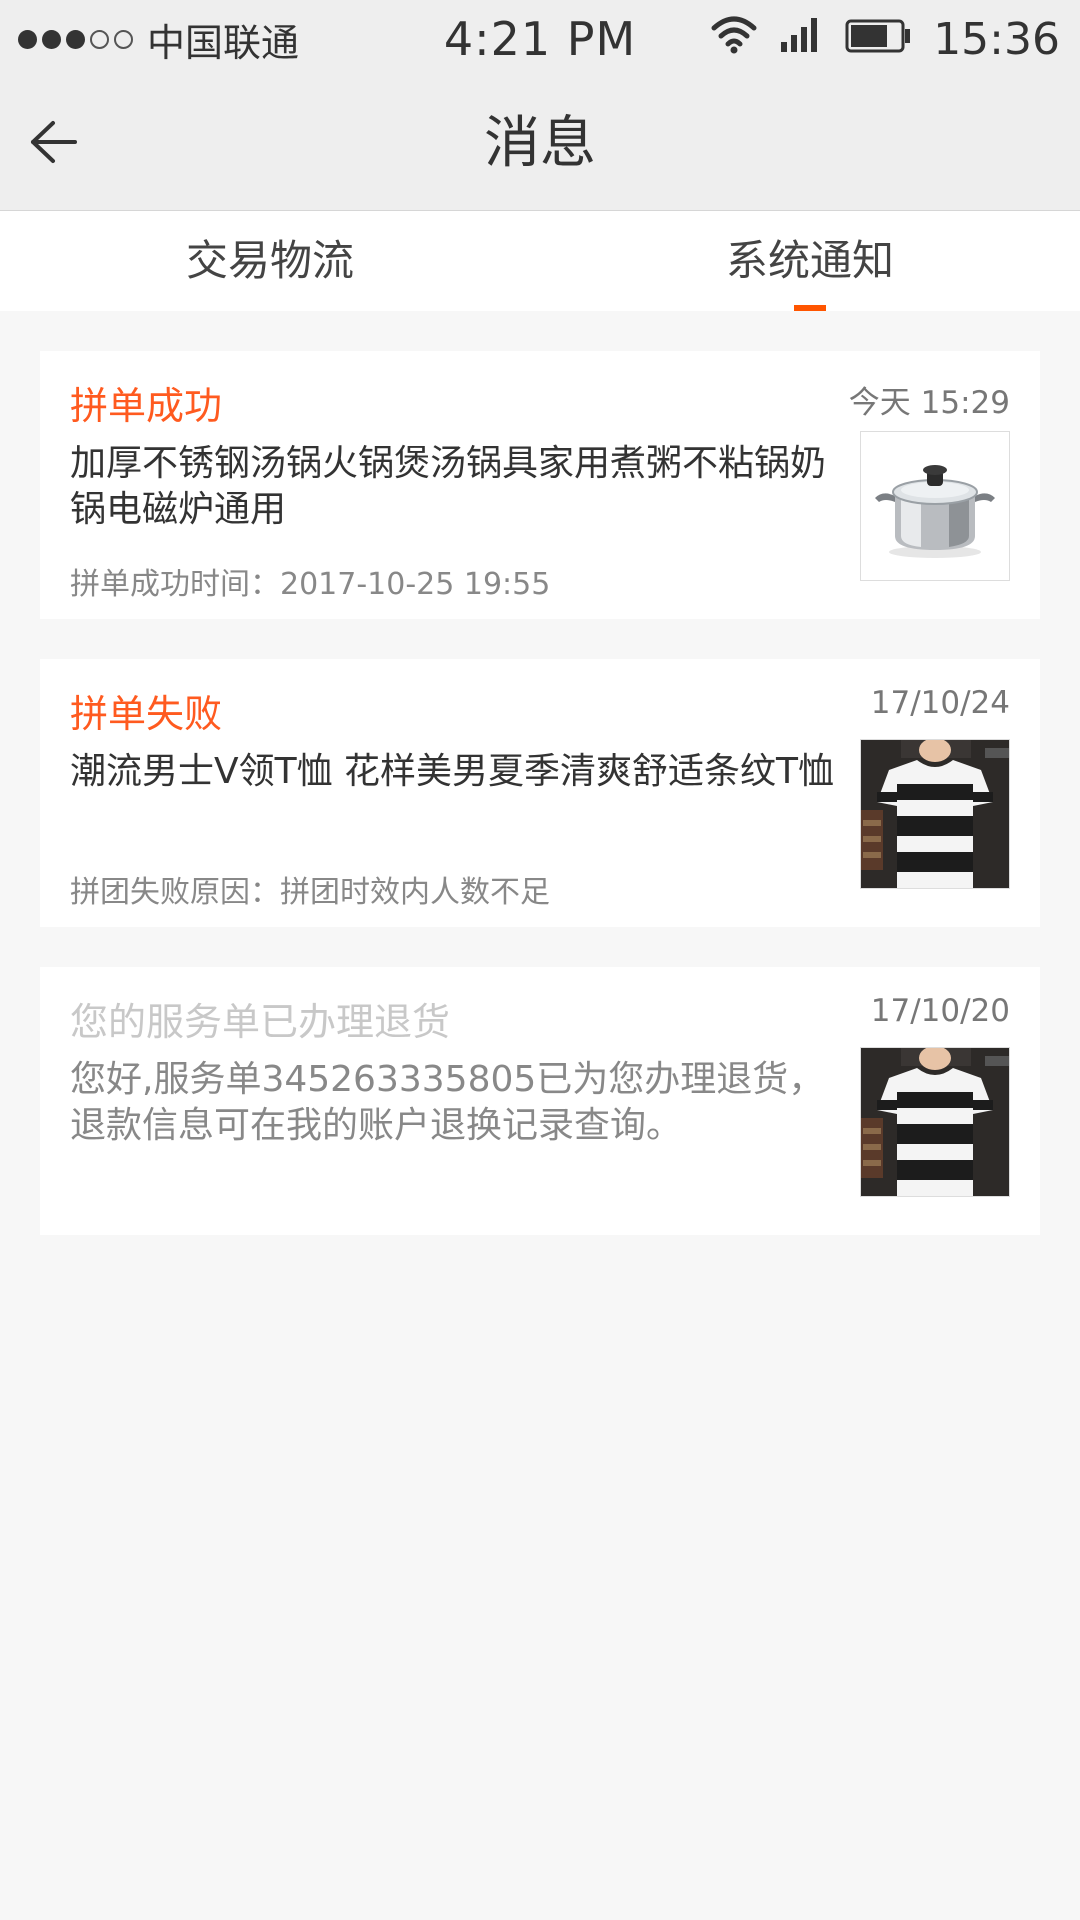  Describe the element at coordinates (540, 39) in the screenshot. I see `status-bar: 中国联通 4:21 PM 15:36` at that location.